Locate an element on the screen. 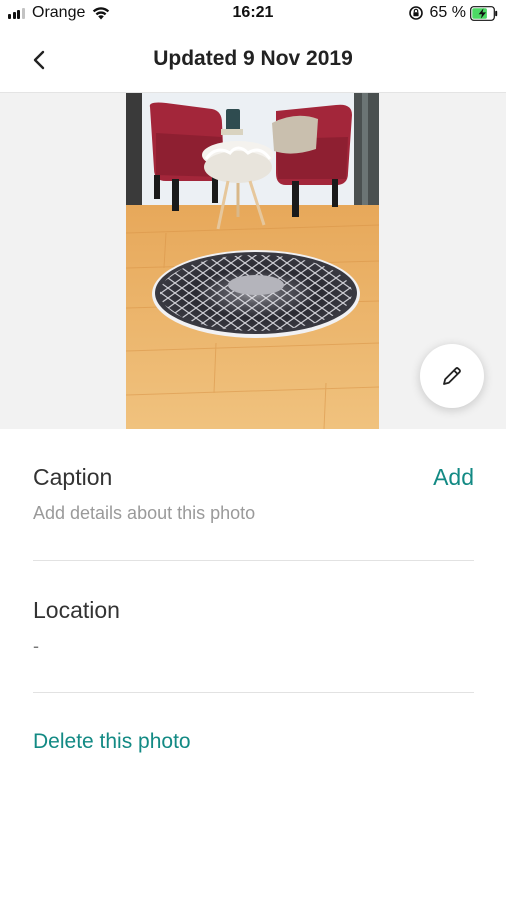  battery-charging-icon is located at coordinates (484, 13).